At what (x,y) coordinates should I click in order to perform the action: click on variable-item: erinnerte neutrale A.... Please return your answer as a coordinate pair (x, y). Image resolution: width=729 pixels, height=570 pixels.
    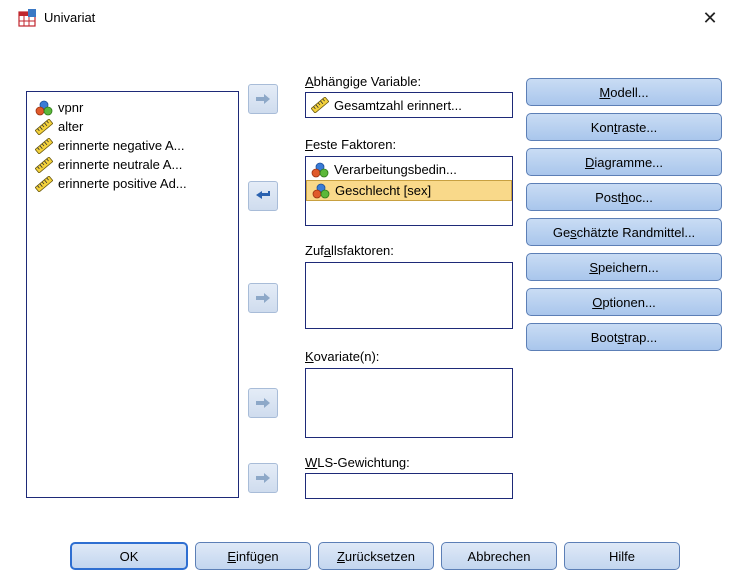
    Looking at the image, I should click on (132, 164).